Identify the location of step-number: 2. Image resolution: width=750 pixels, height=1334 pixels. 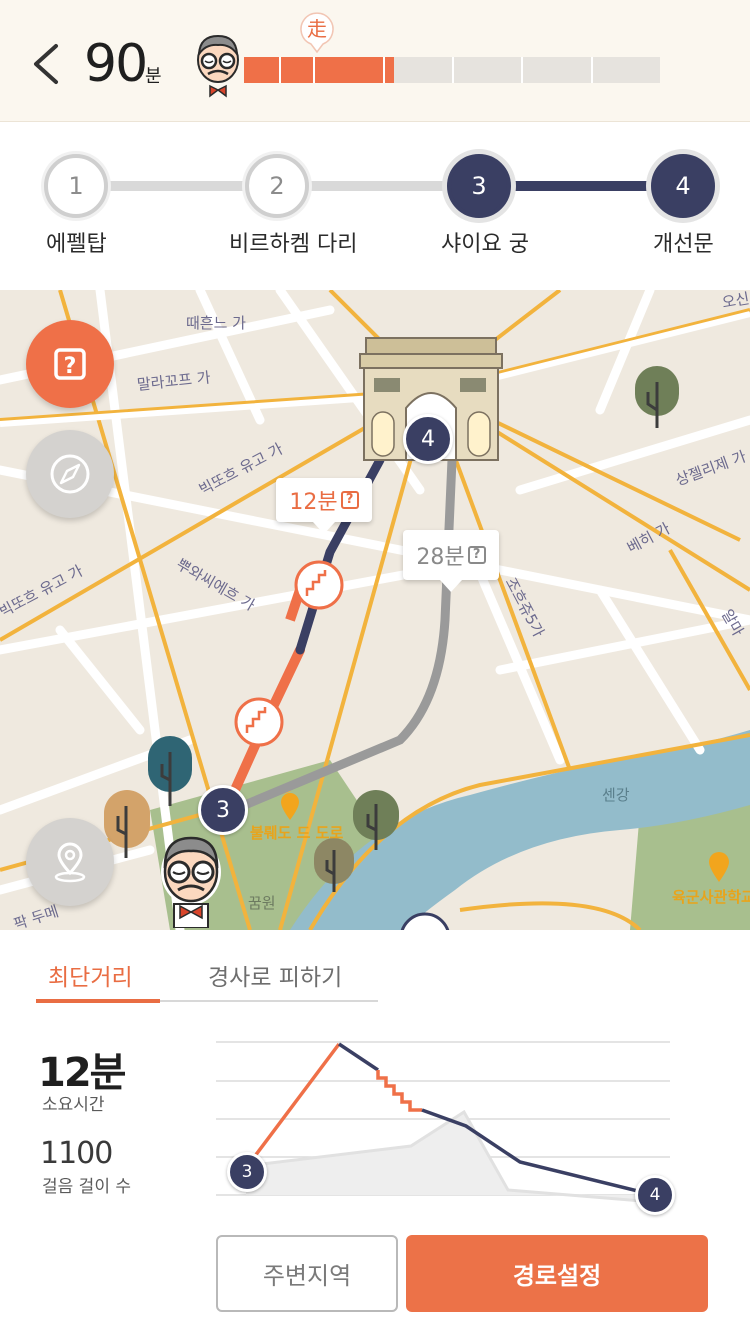
(277, 186).